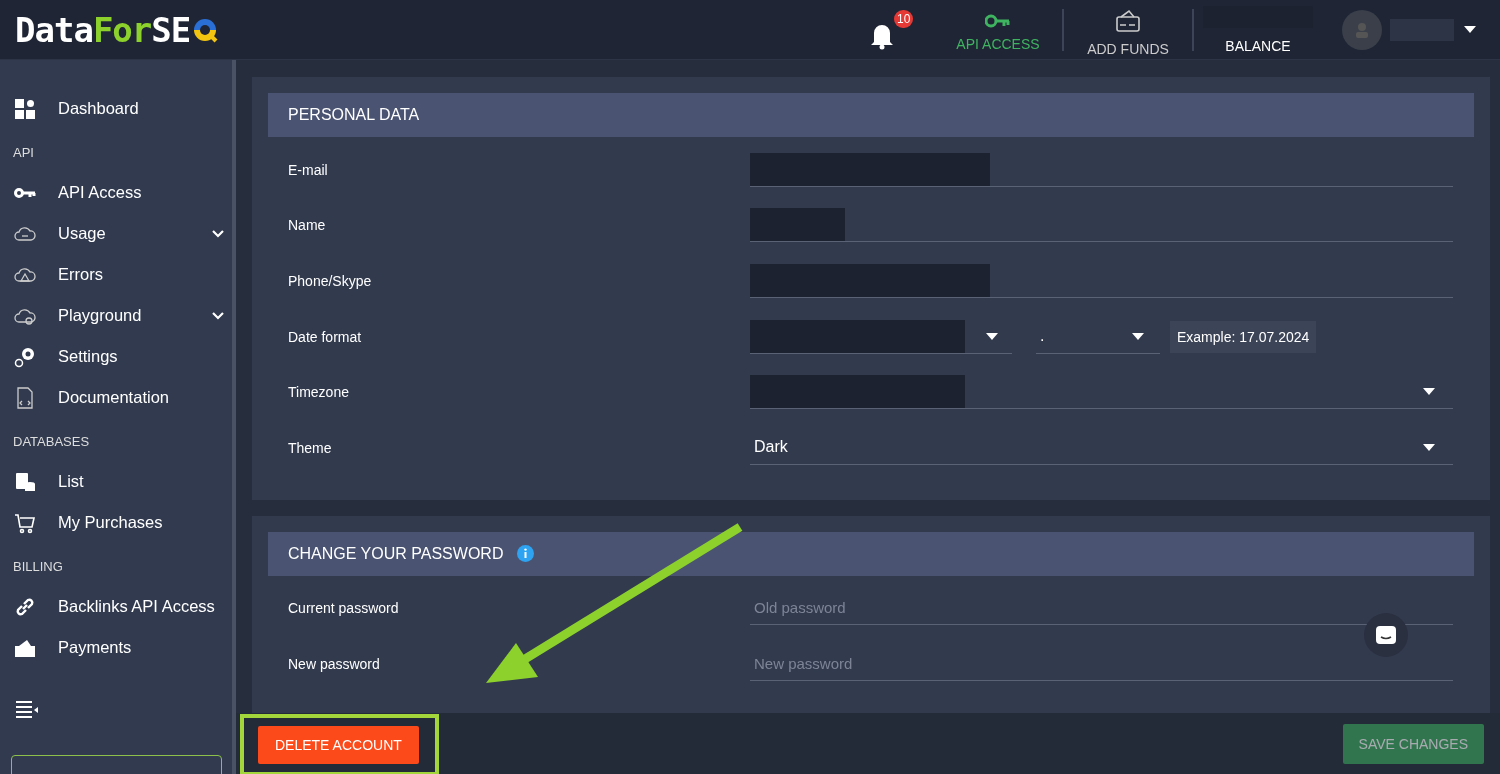 This screenshot has width=1500, height=774. What do you see at coordinates (25, 108) in the screenshot?
I see `dashboard-icon` at bounding box center [25, 108].